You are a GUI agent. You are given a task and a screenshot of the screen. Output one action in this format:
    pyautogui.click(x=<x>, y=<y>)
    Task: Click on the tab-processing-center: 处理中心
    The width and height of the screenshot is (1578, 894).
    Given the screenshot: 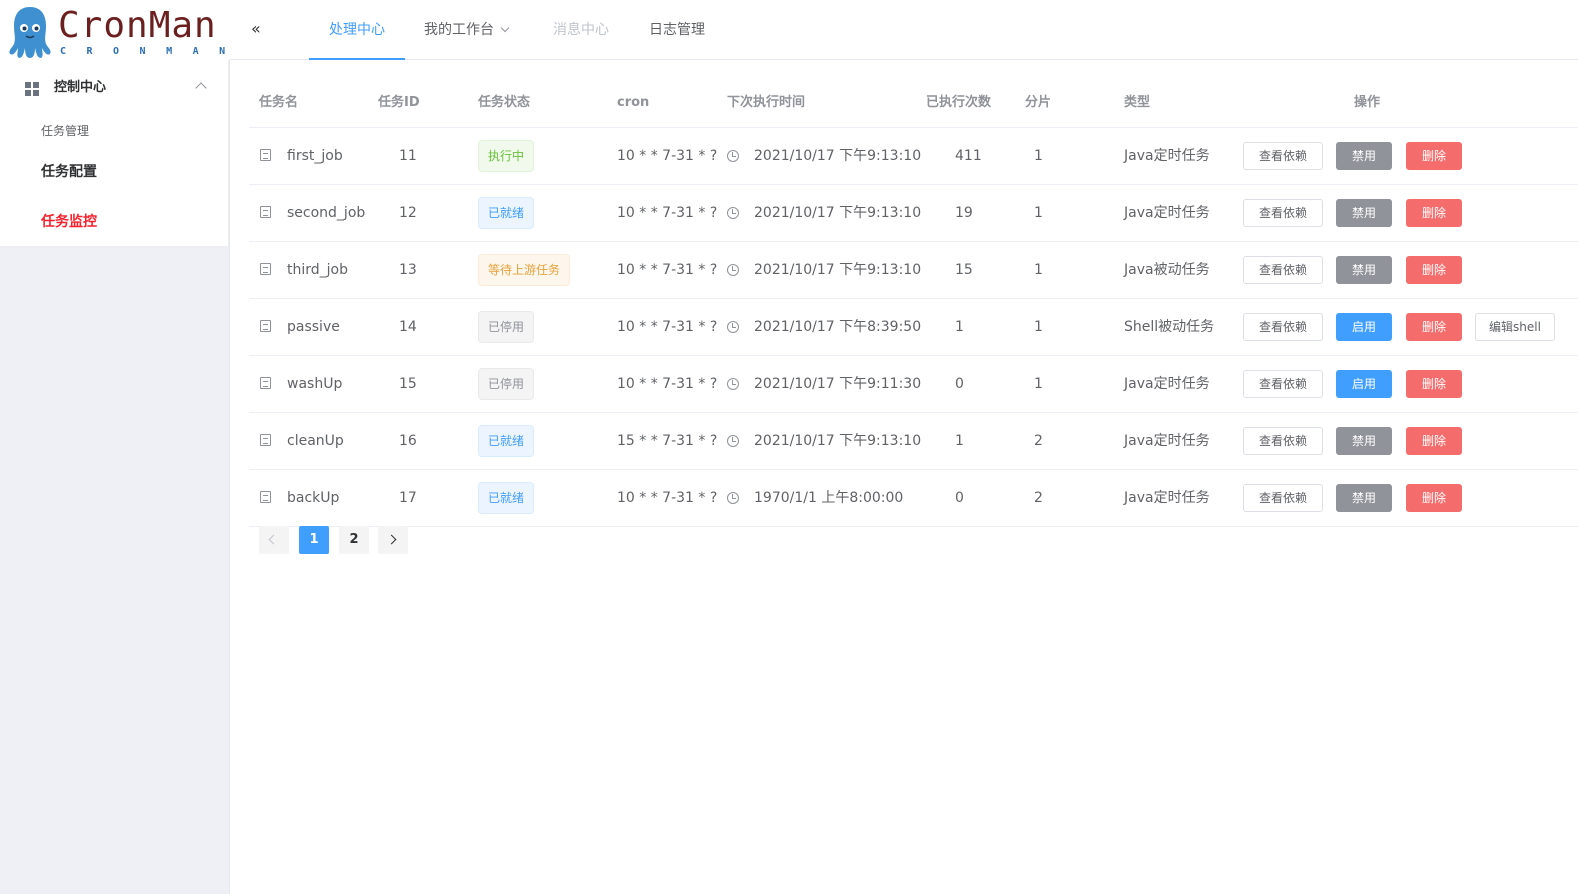 What is the action you would take?
    pyautogui.click(x=357, y=30)
    